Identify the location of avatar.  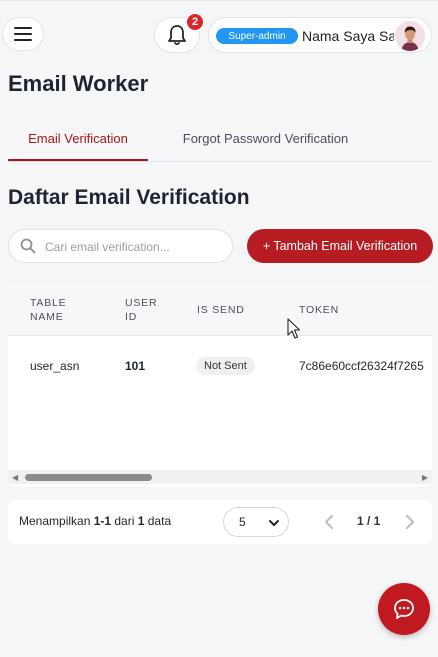
(410, 36).